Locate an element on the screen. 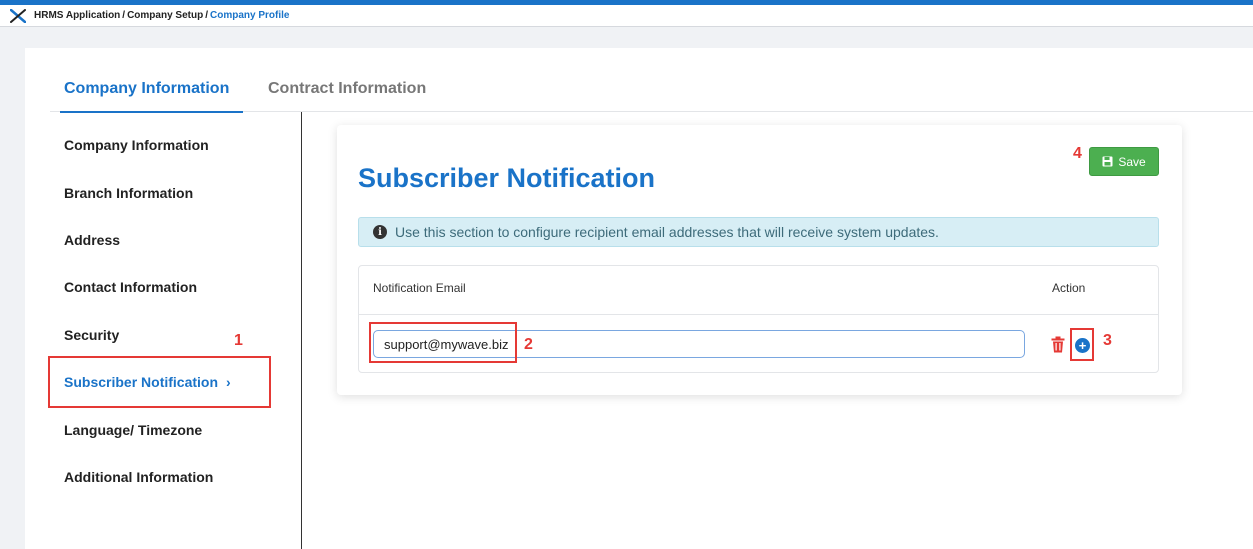 This screenshot has height=549, width=1253. save-button: Save is located at coordinates (1124, 161).